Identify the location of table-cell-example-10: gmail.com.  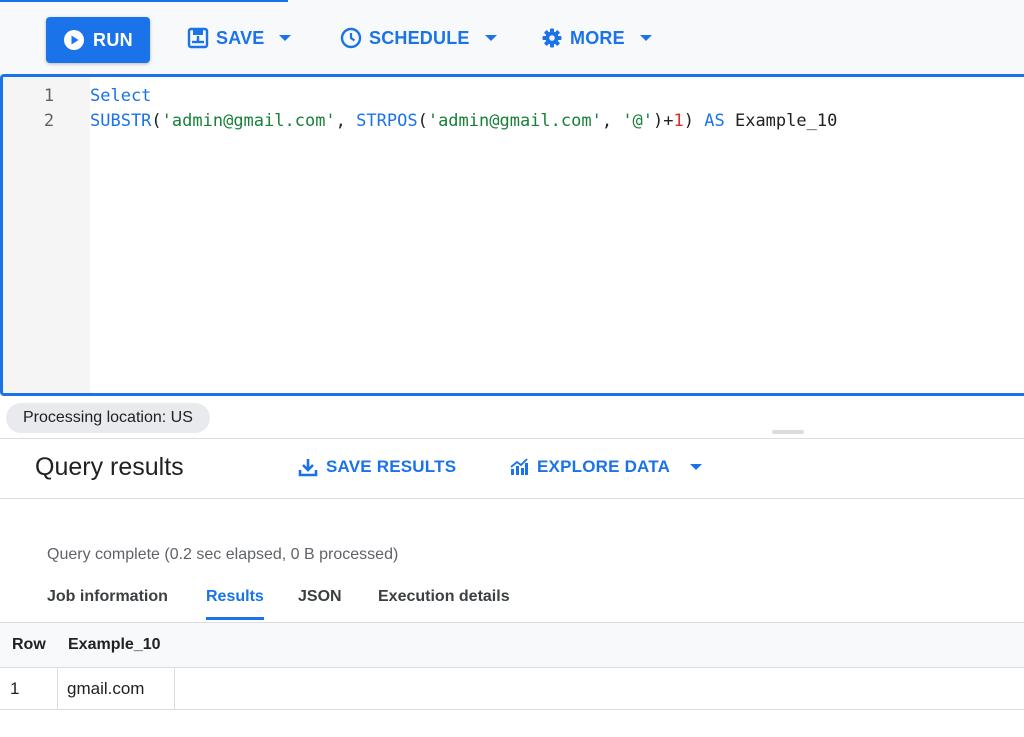
(105, 689).